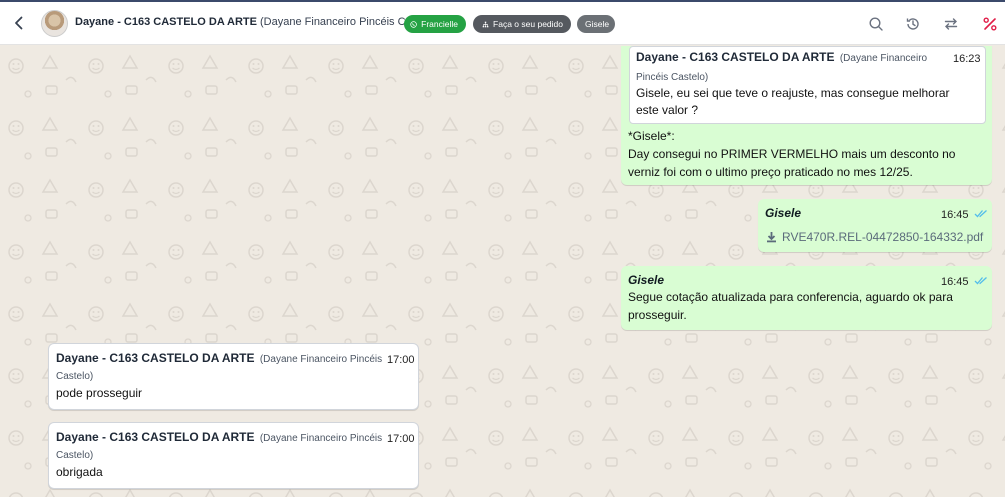 This screenshot has width=1005, height=497. I want to click on order-tag: Faça o seu pedido, so click(522, 24).